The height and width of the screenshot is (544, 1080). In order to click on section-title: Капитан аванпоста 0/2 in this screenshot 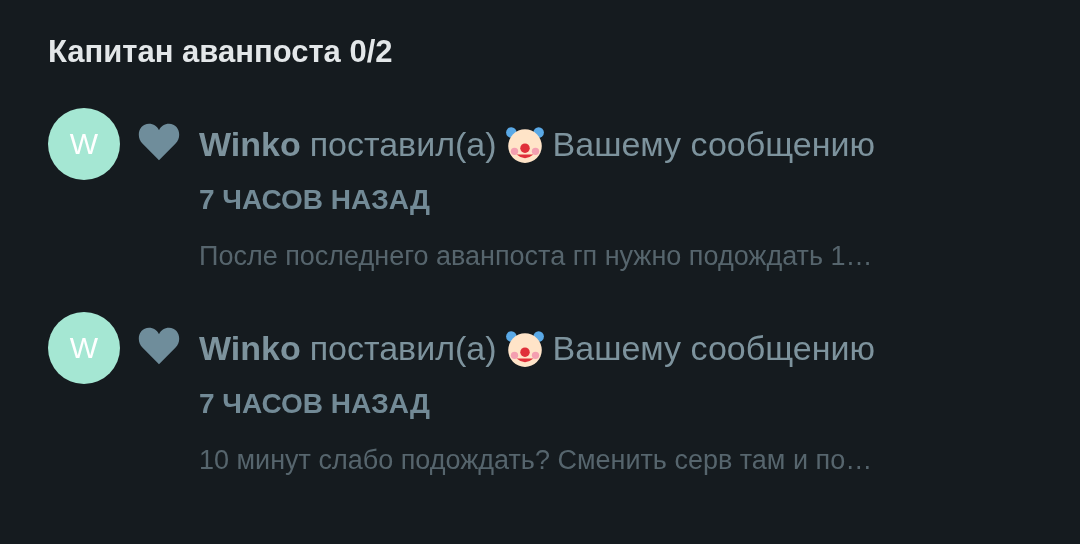, I will do `click(221, 52)`.